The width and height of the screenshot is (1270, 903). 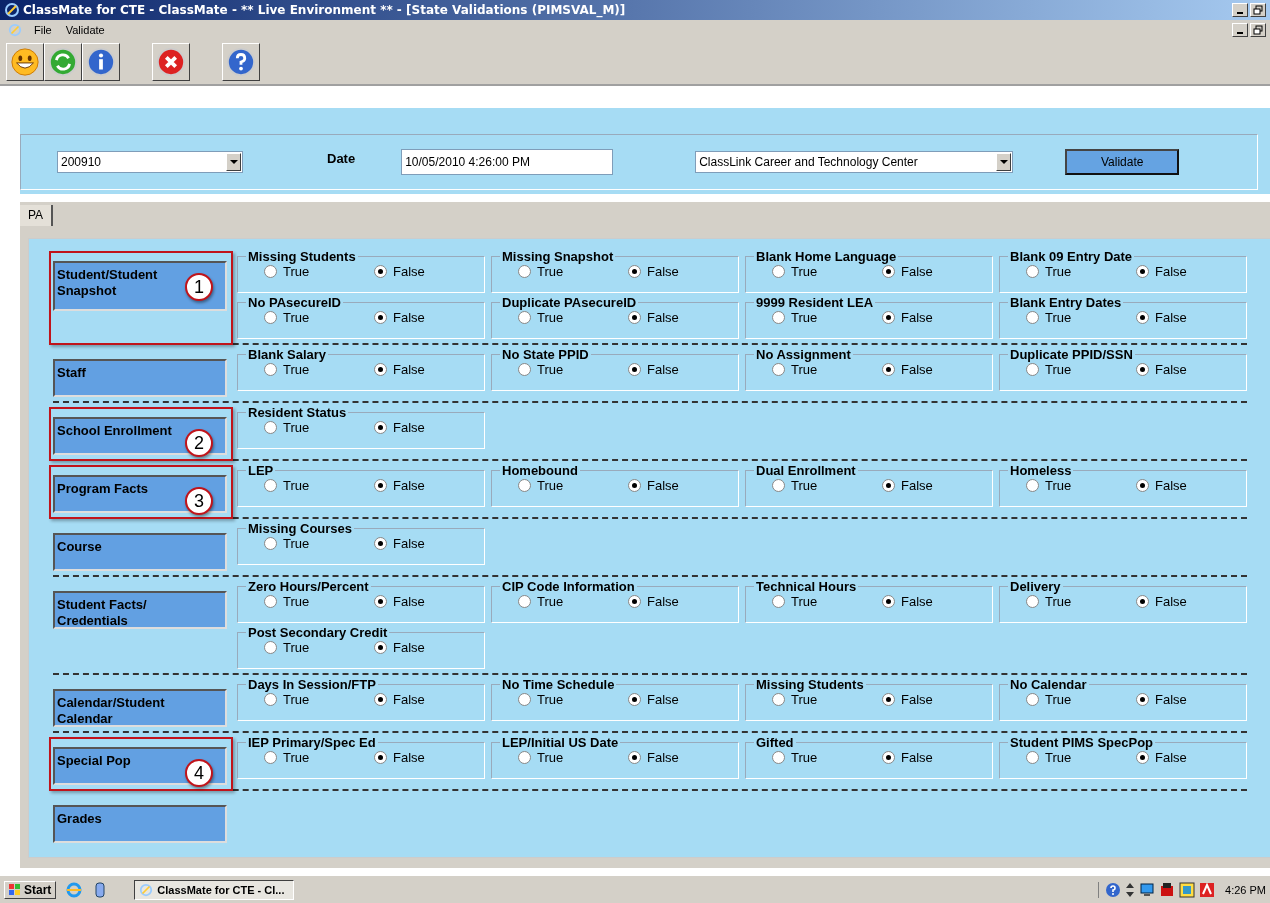 What do you see at coordinates (1147, 889) in the screenshot?
I see `network-icon` at bounding box center [1147, 889].